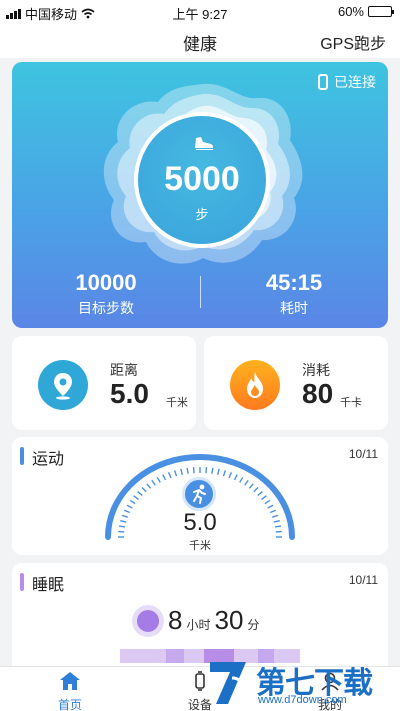 This screenshot has width=400, height=711. I want to click on tab-home-label: 首页, so click(69, 704).